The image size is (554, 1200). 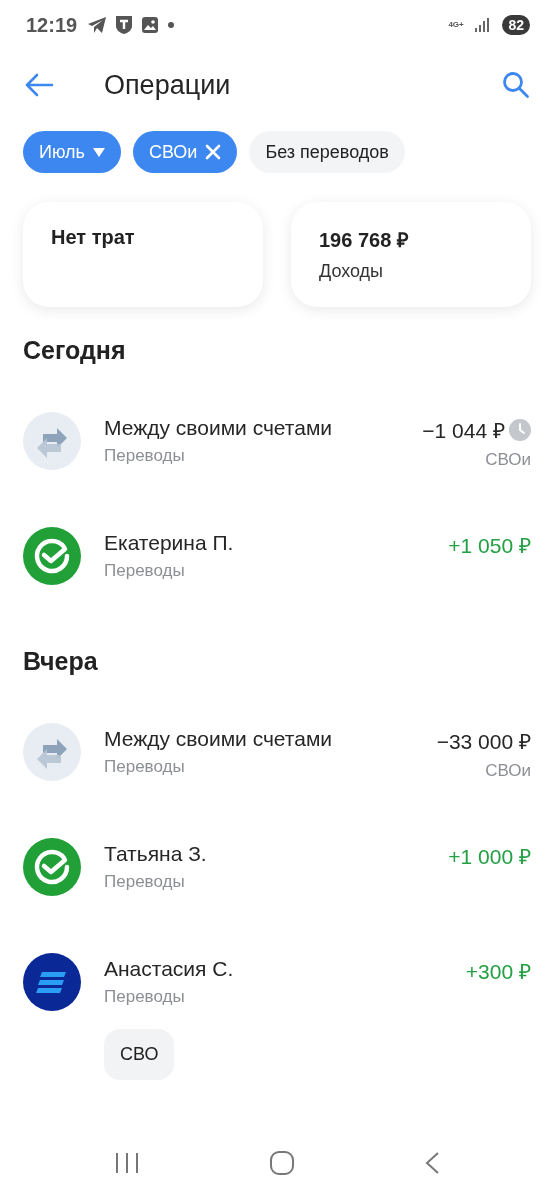 What do you see at coordinates (150, 25) in the screenshot?
I see `image-icon` at bounding box center [150, 25].